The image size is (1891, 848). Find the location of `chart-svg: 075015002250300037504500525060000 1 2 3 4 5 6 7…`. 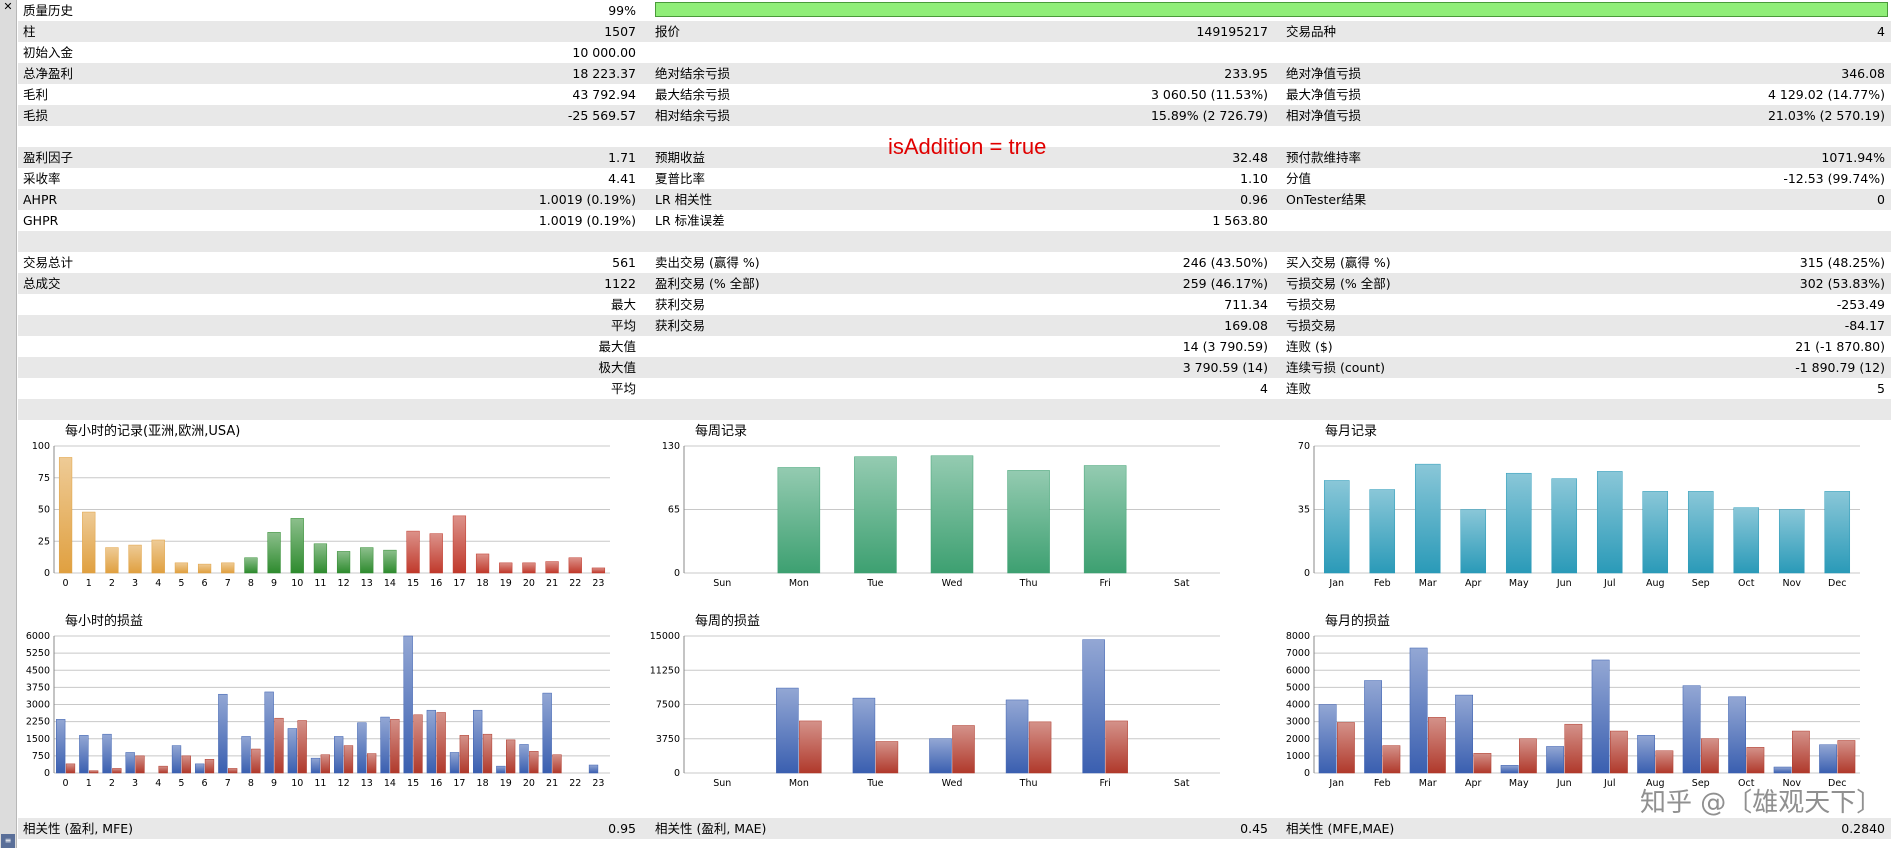

chart-svg: 075015002250300037504500525060000 1 2 3 4 5 6 7… is located at coordinates (318, 710).